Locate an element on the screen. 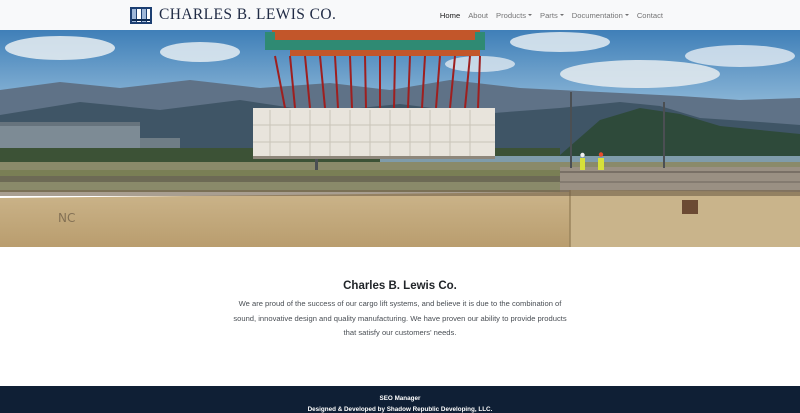 The image size is (800, 413). svg-text: NC is located at coordinates (66, 218).